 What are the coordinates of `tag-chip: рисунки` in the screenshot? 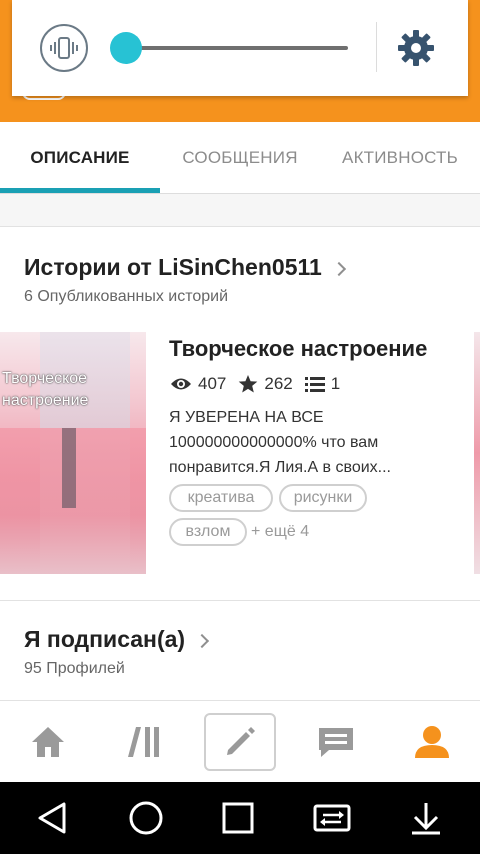 It's located at (323, 498).